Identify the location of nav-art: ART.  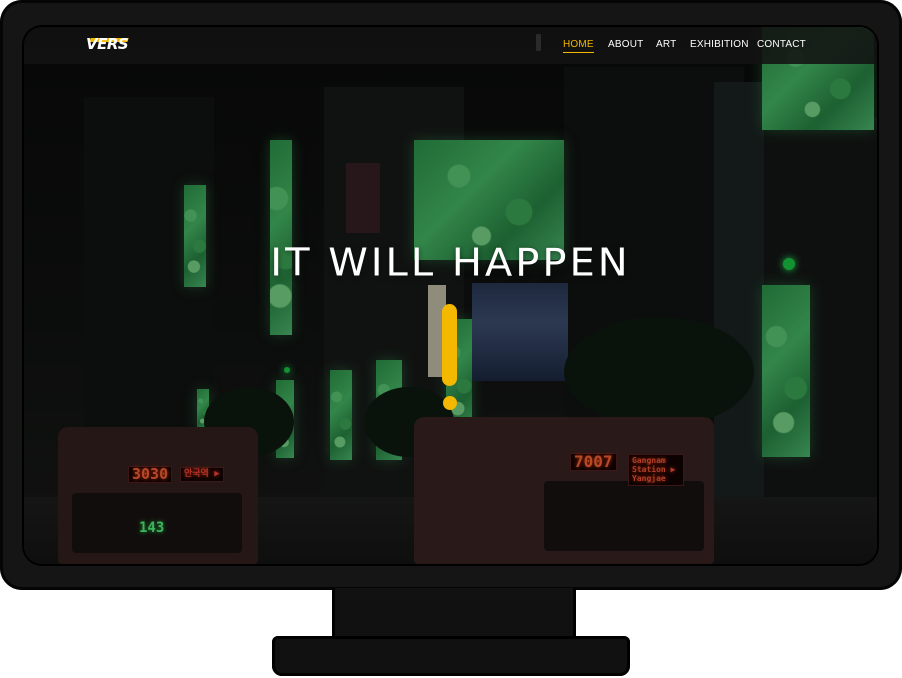
(666, 44).